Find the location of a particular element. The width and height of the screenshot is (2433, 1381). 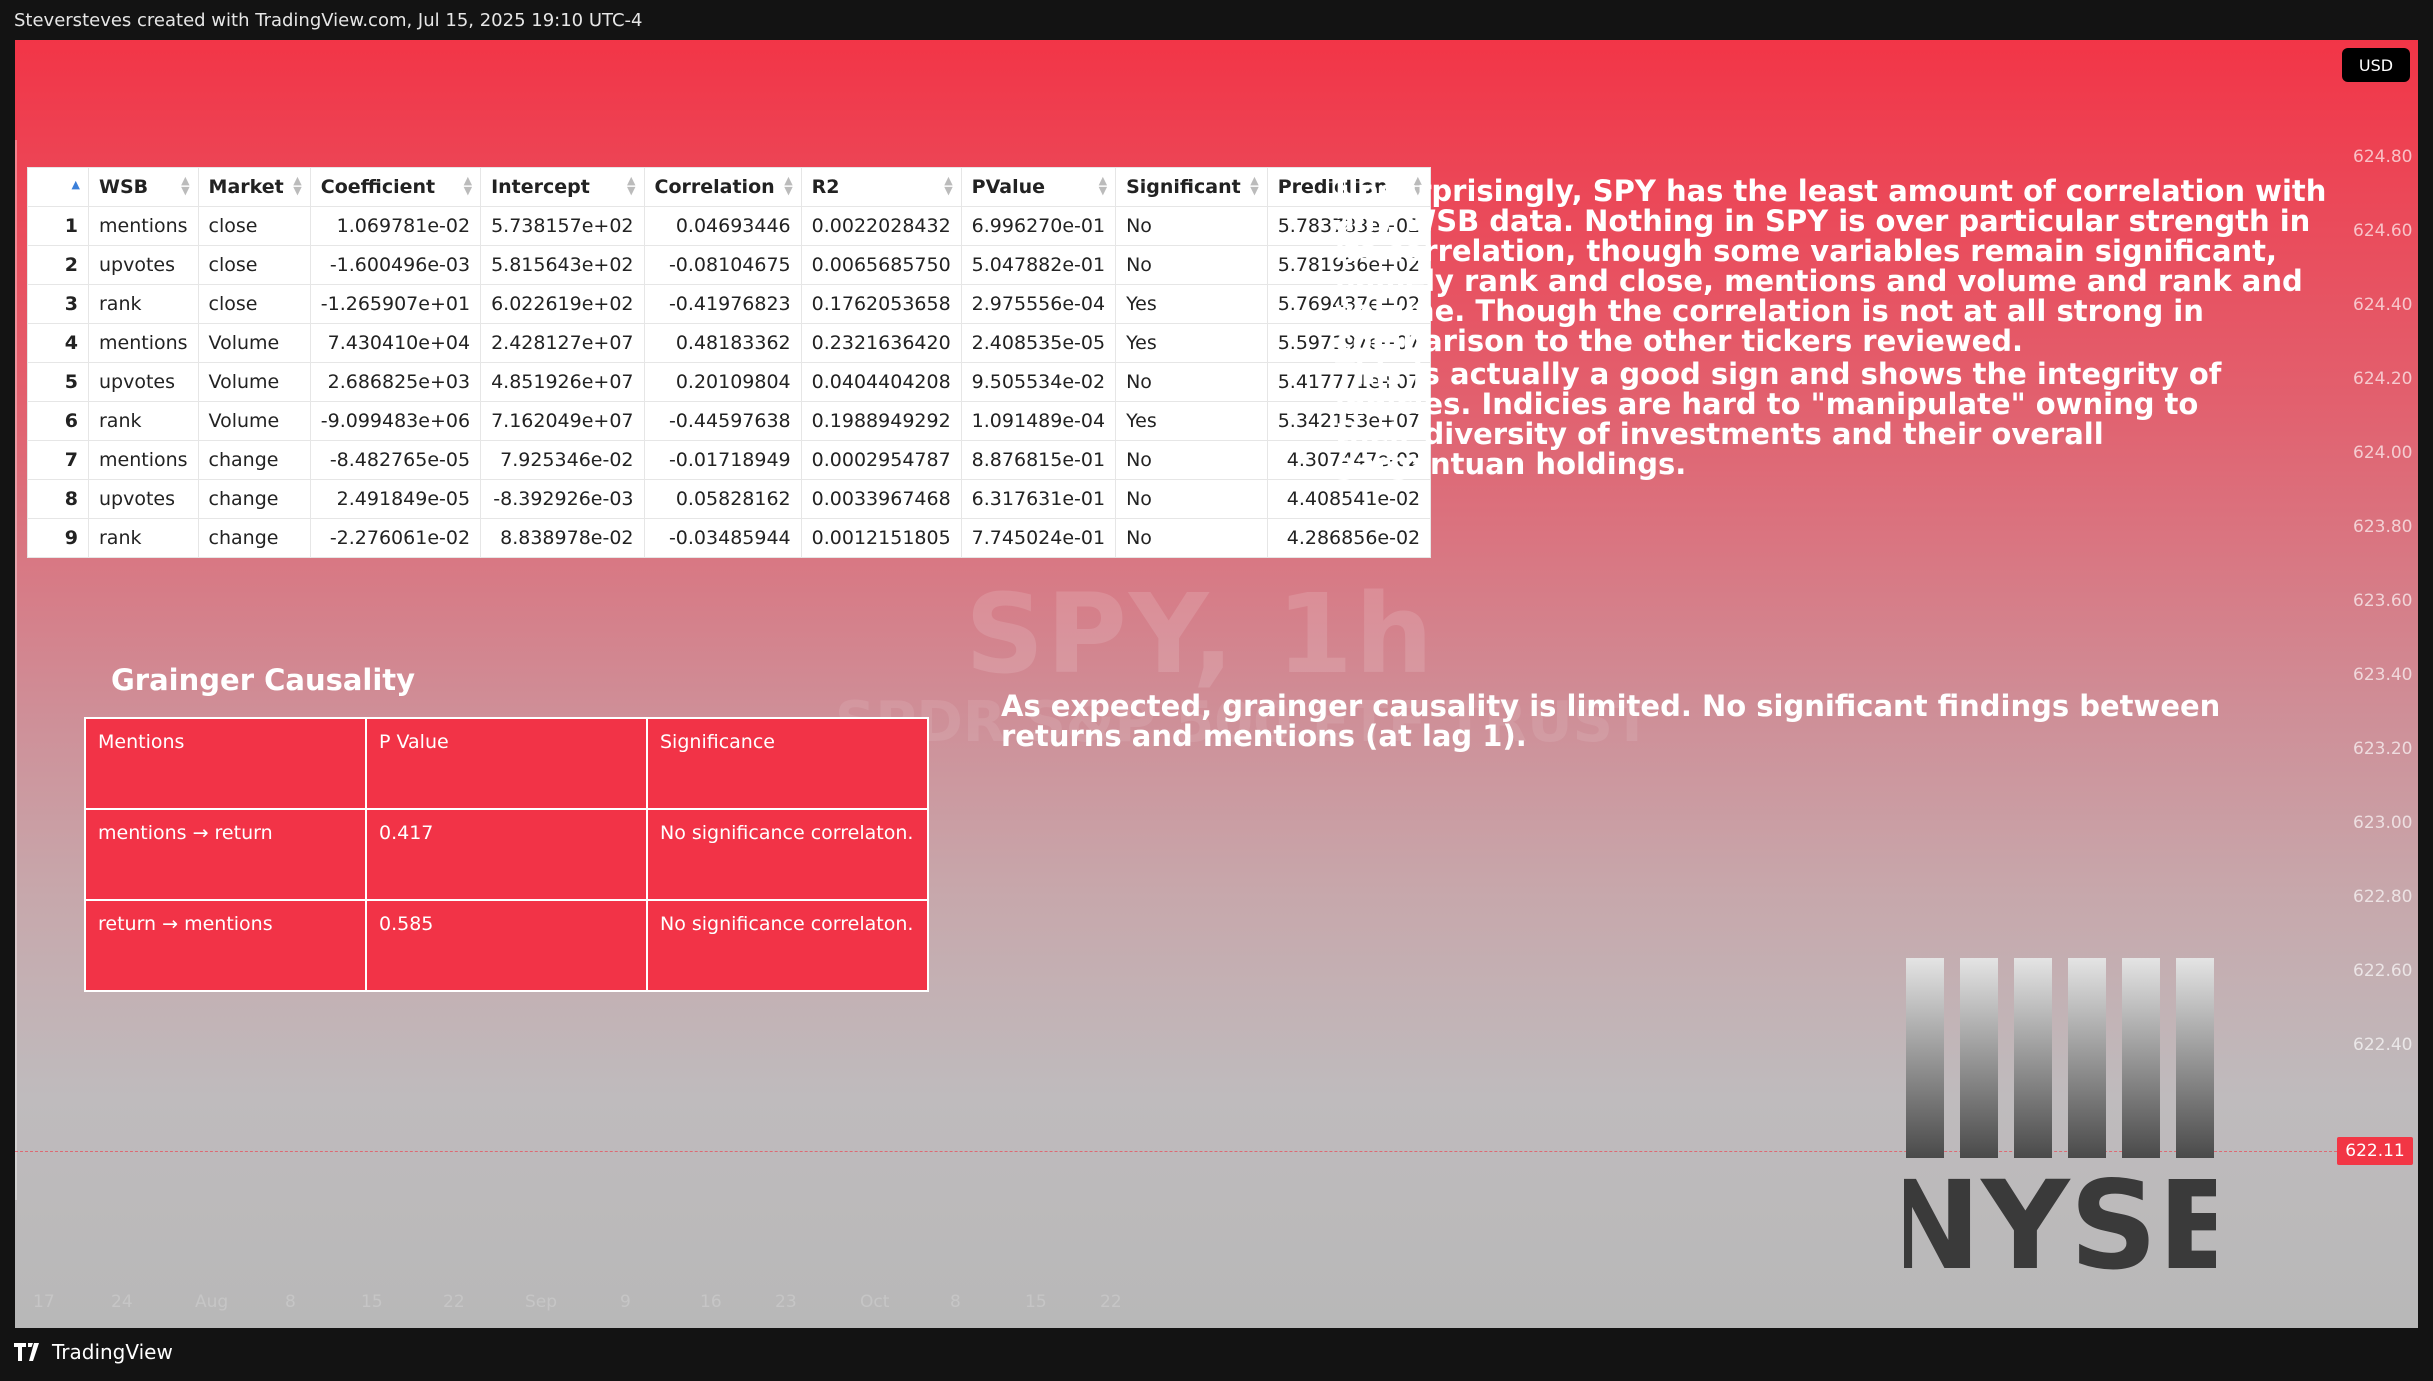

column-header-correlation: Correlation ▲ ▼ is located at coordinates (722, 187).